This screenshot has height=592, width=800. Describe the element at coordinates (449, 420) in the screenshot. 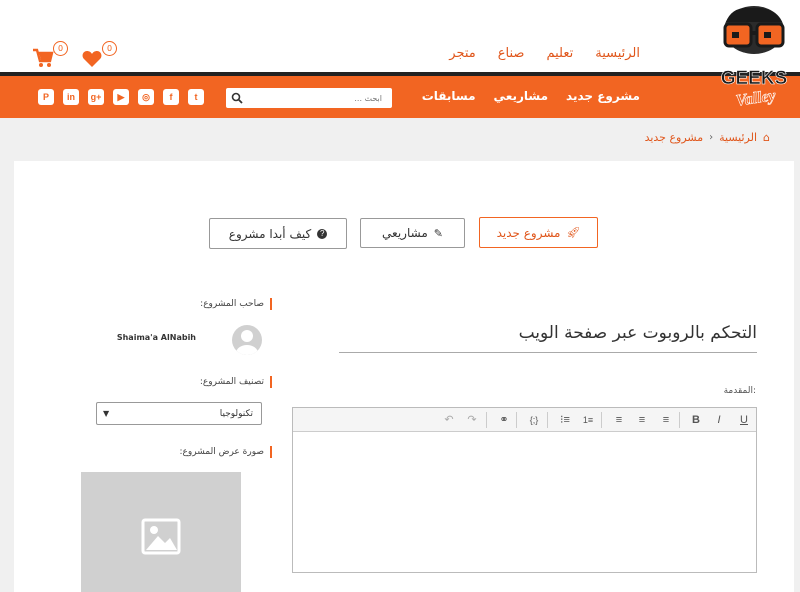

I see `undo-icon: ↶` at that location.